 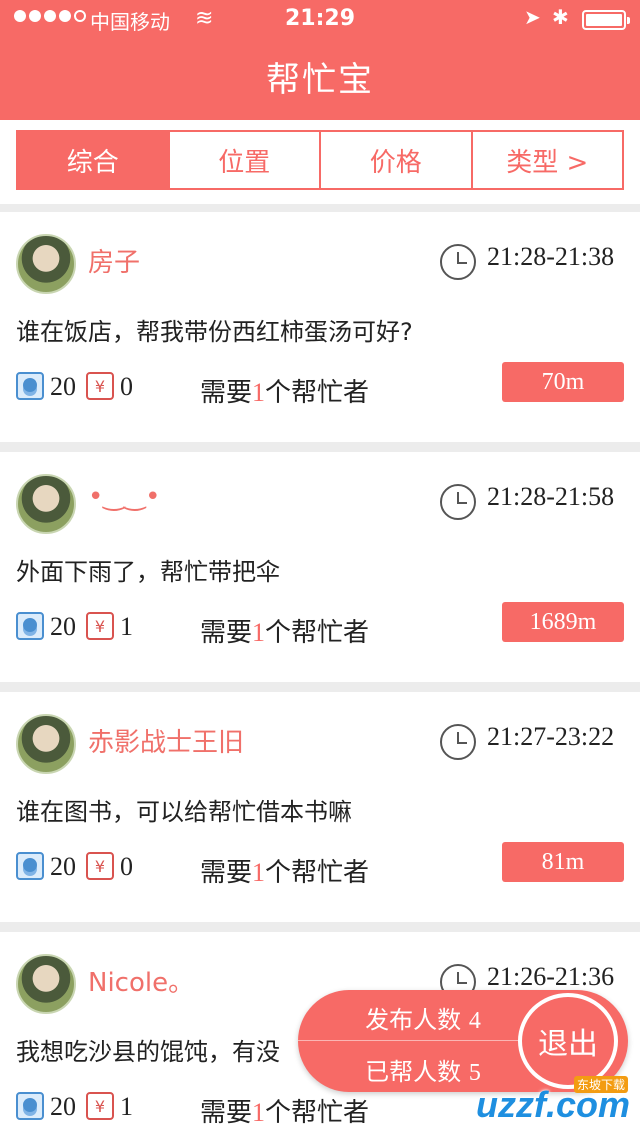 What do you see at coordinates (601, 1084) in the screenshot?
I see `watermark-subtext: 东坡下载` at bounding box center [601, 1084].